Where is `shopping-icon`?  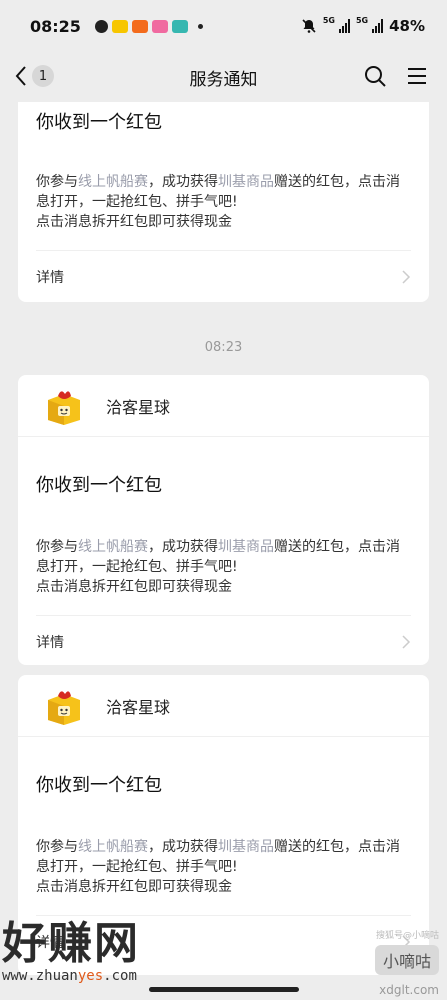 shopping-icon is located at coordinates (159, 26).